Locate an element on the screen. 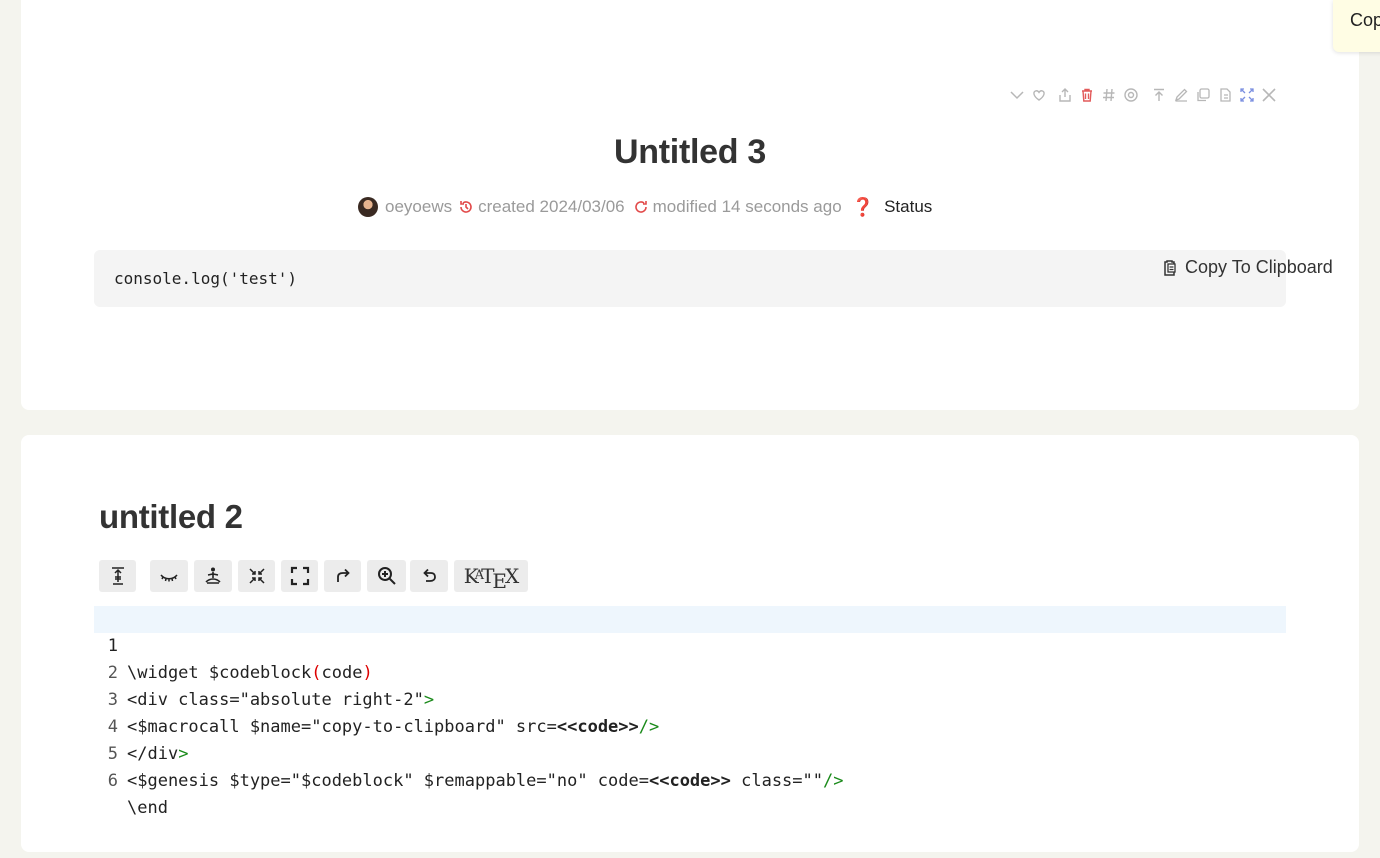 This screenshot has width=1380, height=858. export-icon is located at coordinates (1225, 95).